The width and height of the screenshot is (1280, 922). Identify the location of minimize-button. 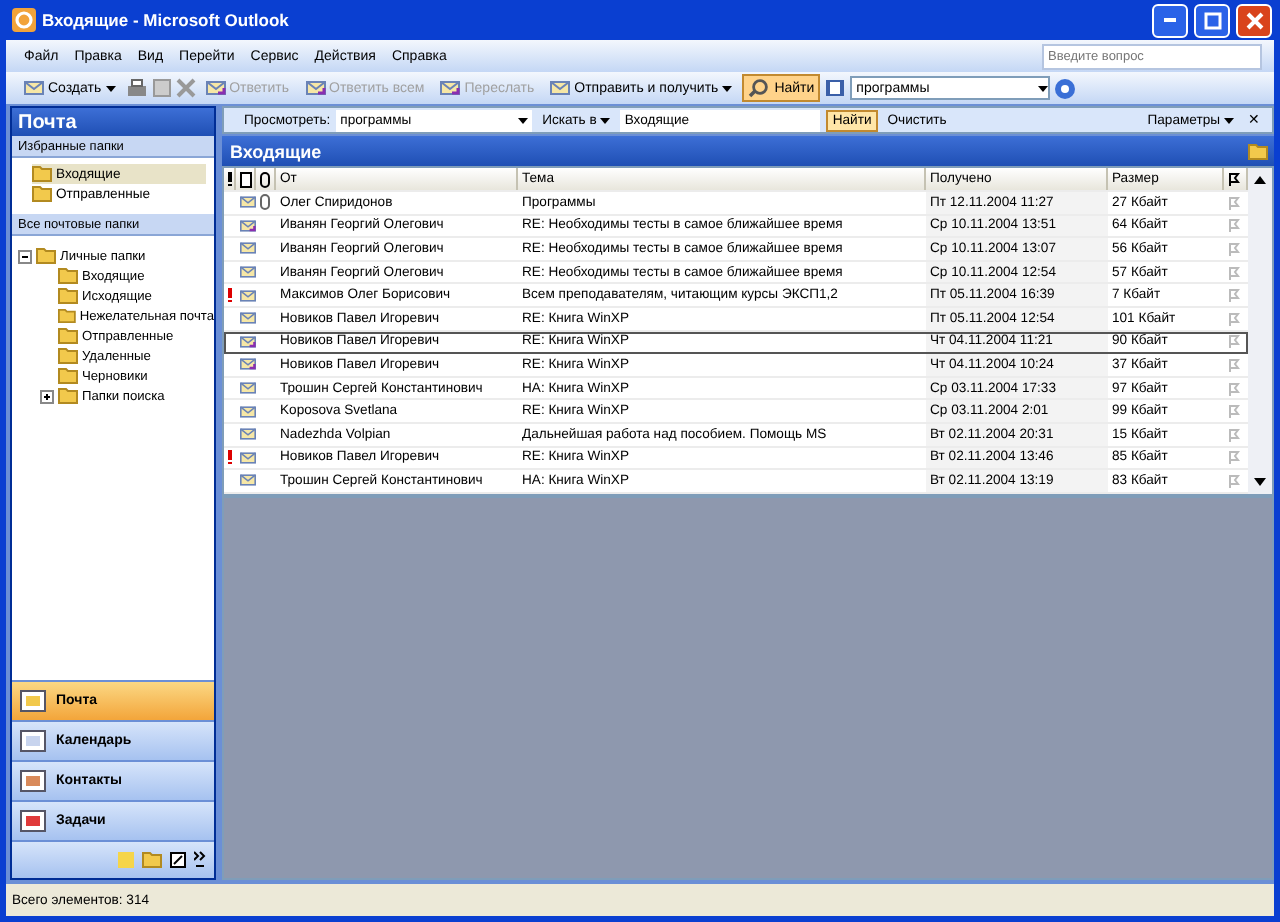
(1170, 20).